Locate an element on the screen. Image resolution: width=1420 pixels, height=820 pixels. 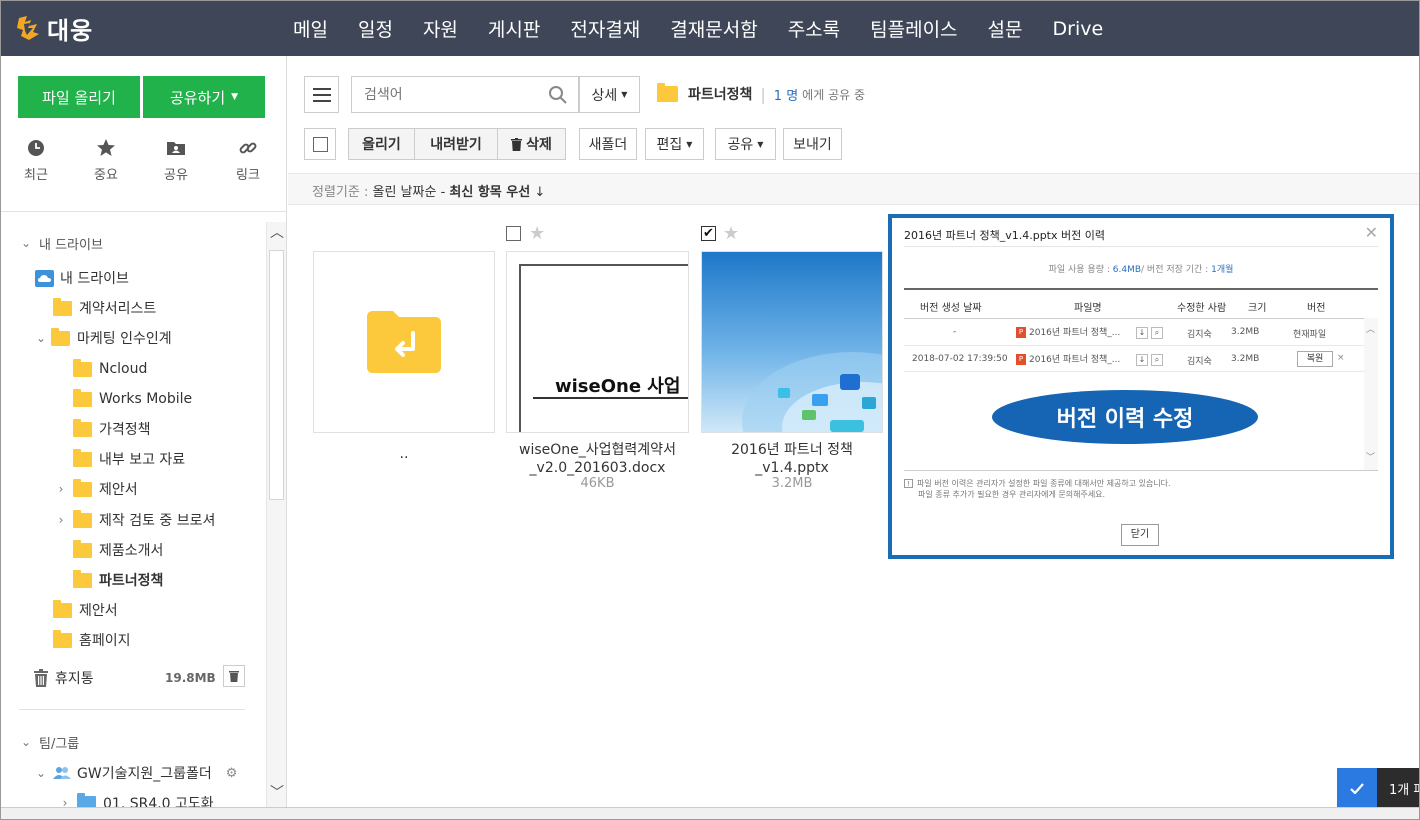
menu-toggle-button is located at coordinates (321, 94).